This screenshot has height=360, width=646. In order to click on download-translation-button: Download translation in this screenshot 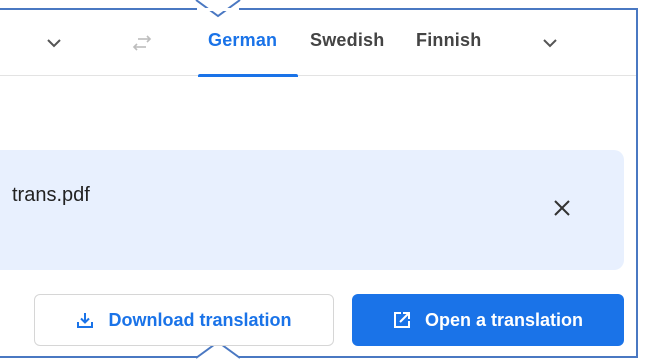, I will do `click(184, 320)`.